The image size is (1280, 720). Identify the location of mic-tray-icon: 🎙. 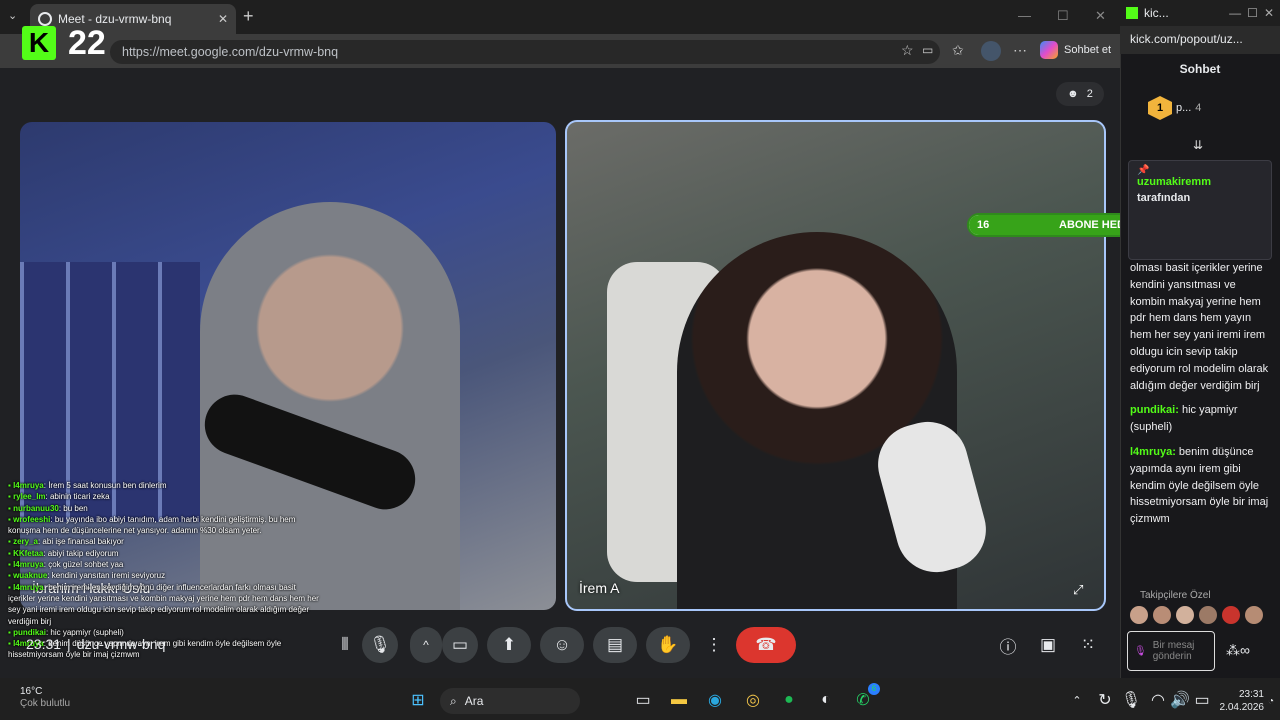
(1131, 700).